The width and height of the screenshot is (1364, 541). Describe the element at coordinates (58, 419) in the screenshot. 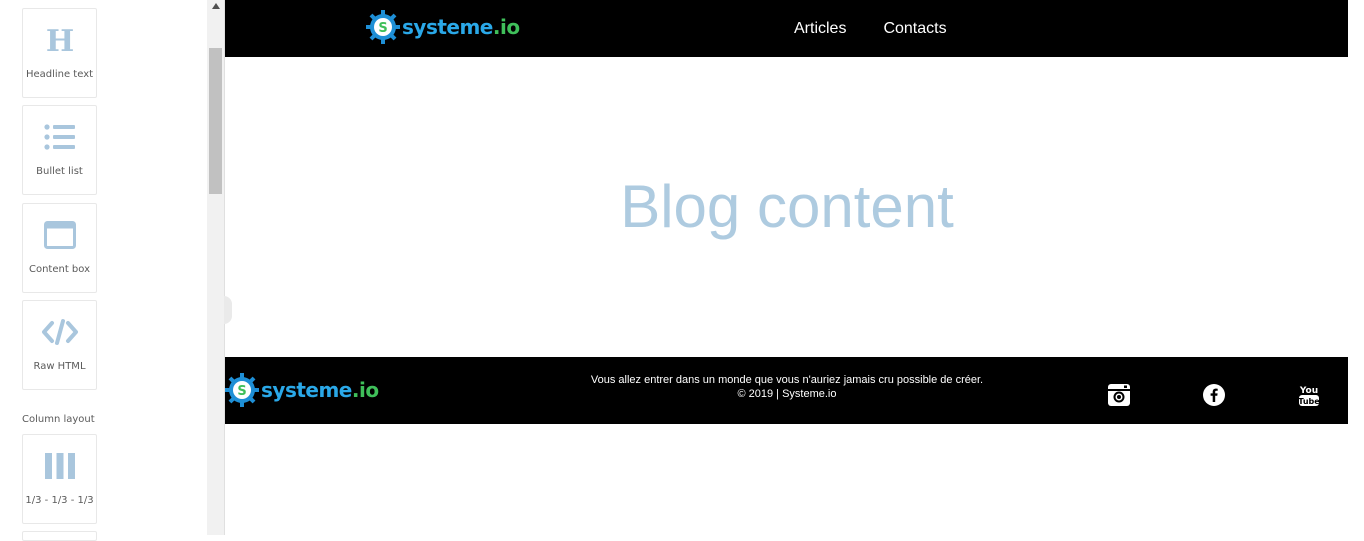

I see `section-title-column-layout: Column layout` at that location.